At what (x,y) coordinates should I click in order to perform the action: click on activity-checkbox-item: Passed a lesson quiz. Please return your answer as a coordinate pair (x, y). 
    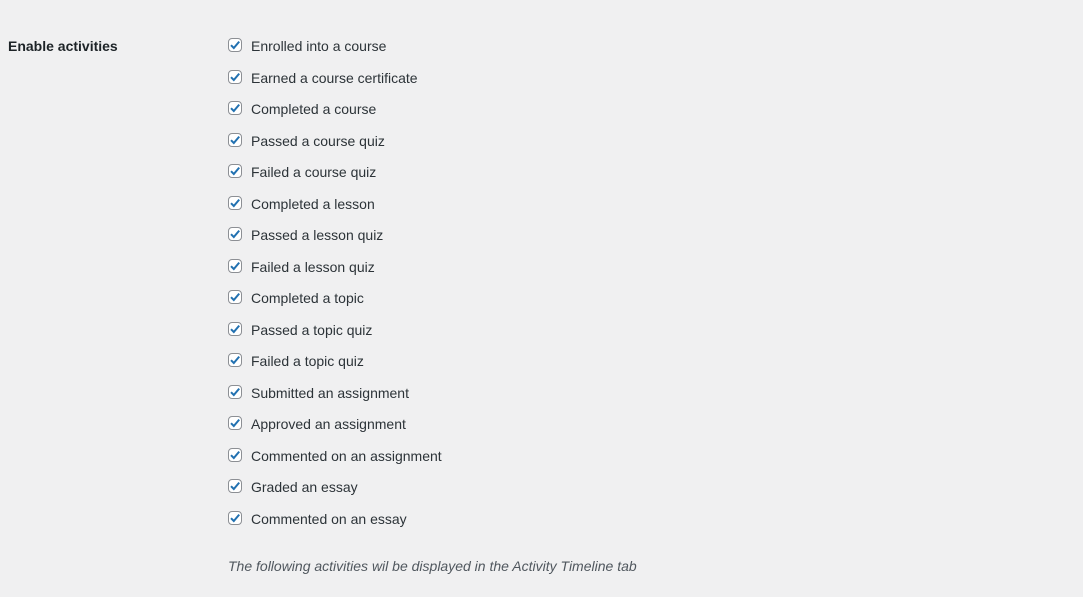
    Looking at the image, I should click on (335, 242).